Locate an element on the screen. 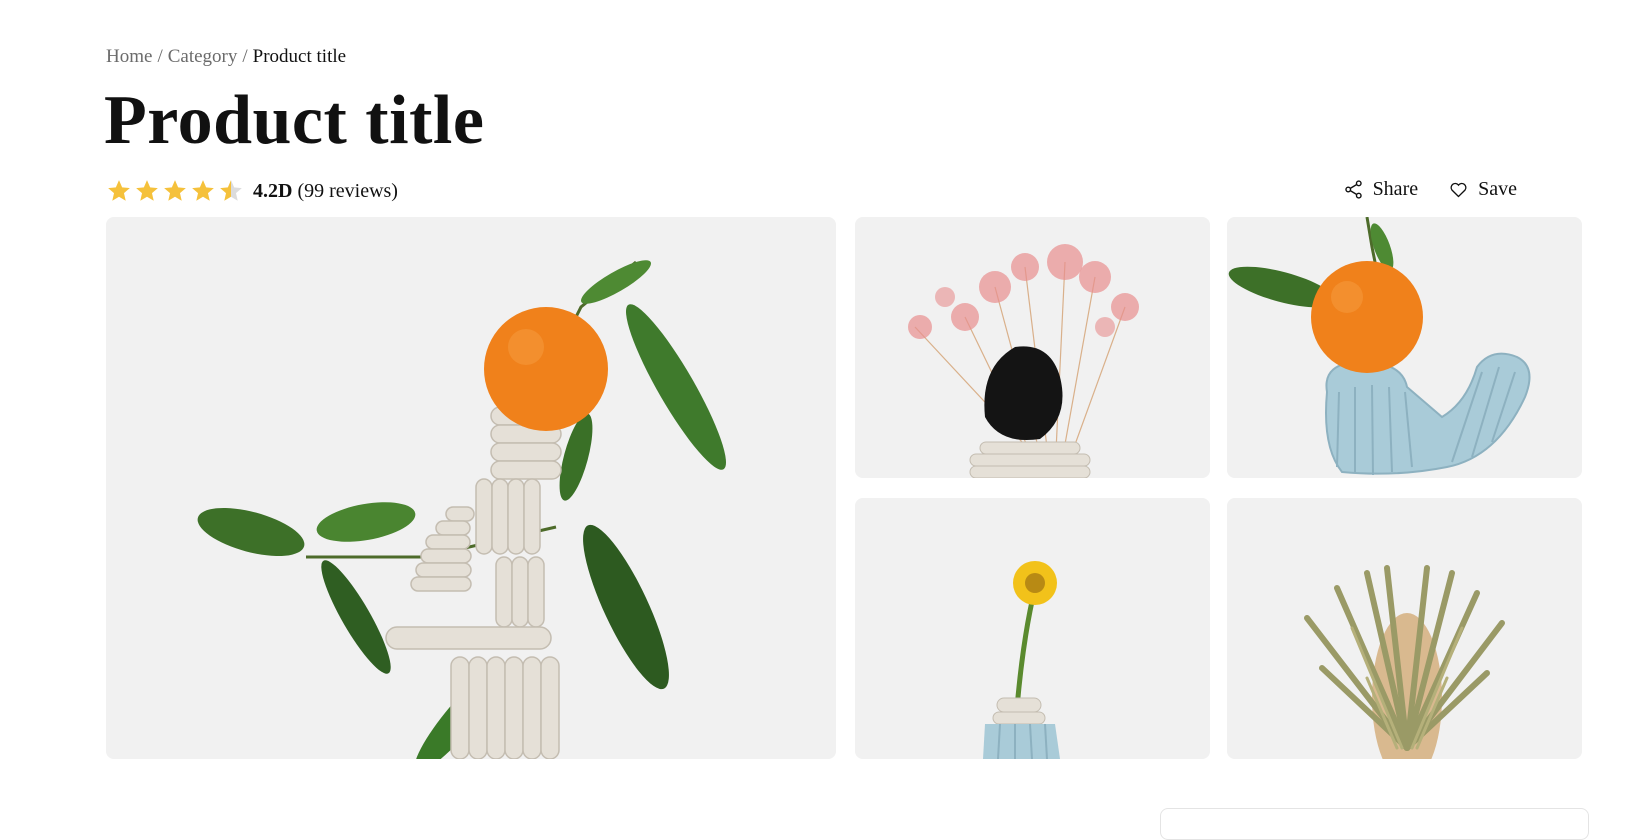 This screenshot has height=840, width=1627. share-label: Share is located at coordinates (1395, 189).